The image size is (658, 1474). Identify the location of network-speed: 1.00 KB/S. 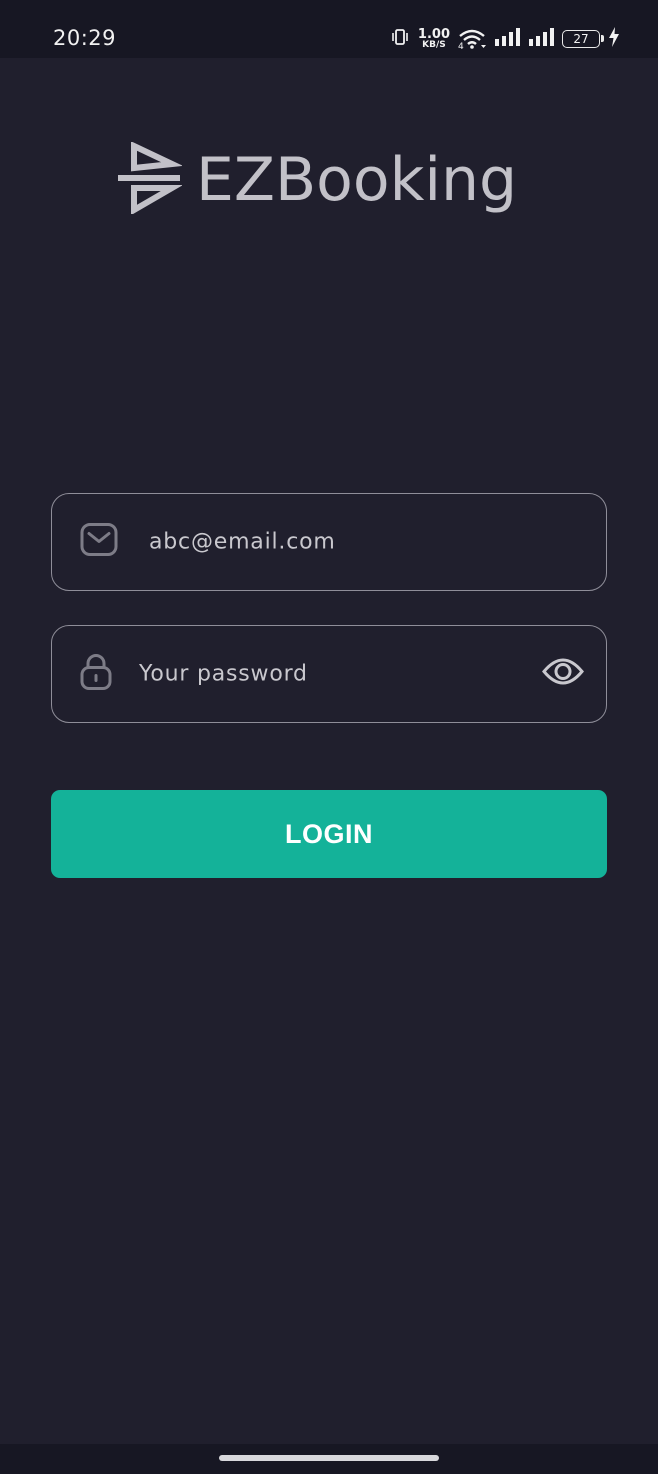
(434, 39).